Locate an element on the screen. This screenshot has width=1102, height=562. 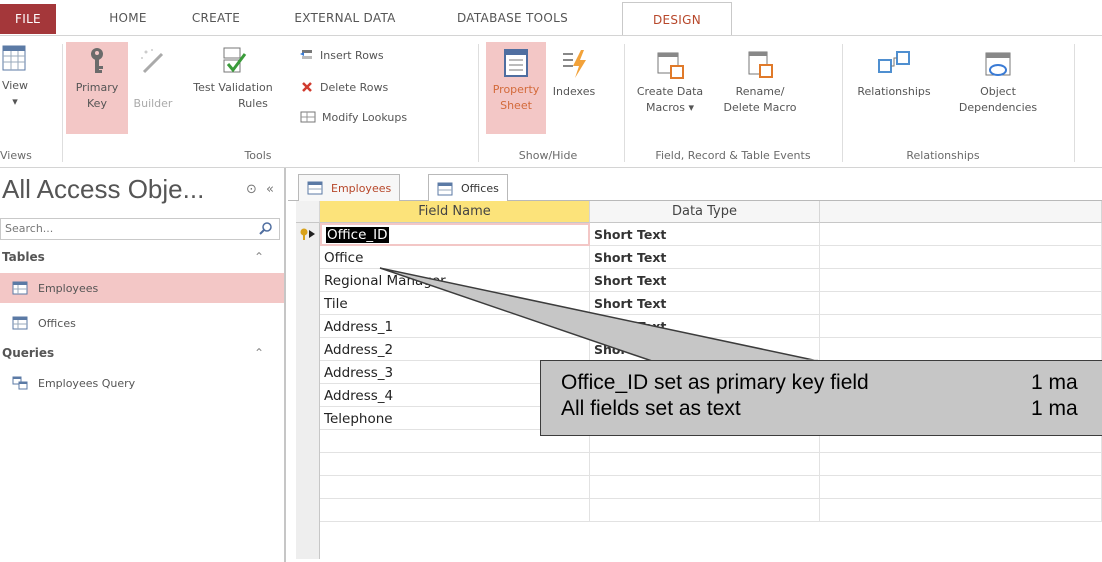
callout-line: Office_ID set as primary key field 1 ma is located at coordinates (831, 384).